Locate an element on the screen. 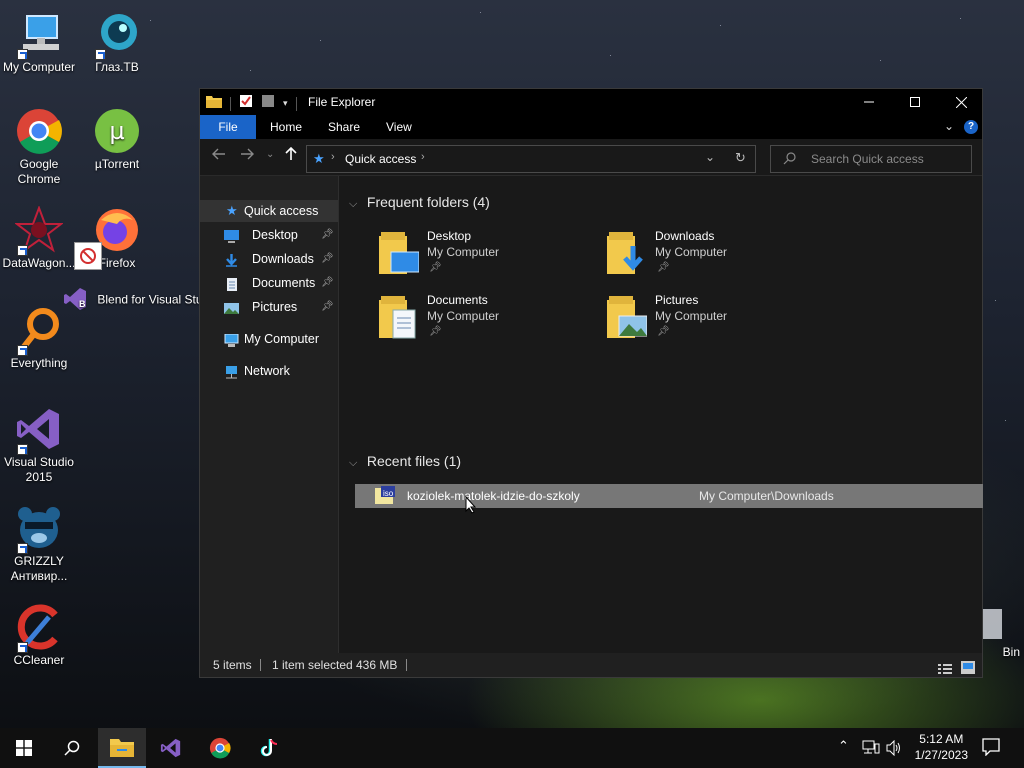  taskbar-chrome is located at coordinates (220, 748).